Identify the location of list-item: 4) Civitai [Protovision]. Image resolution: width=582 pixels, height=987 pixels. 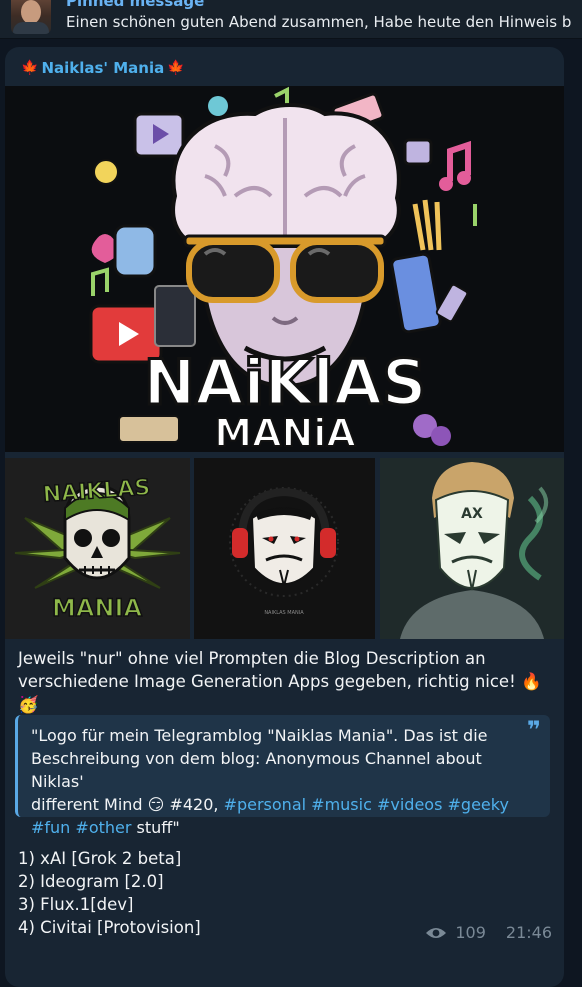
(109, 927).